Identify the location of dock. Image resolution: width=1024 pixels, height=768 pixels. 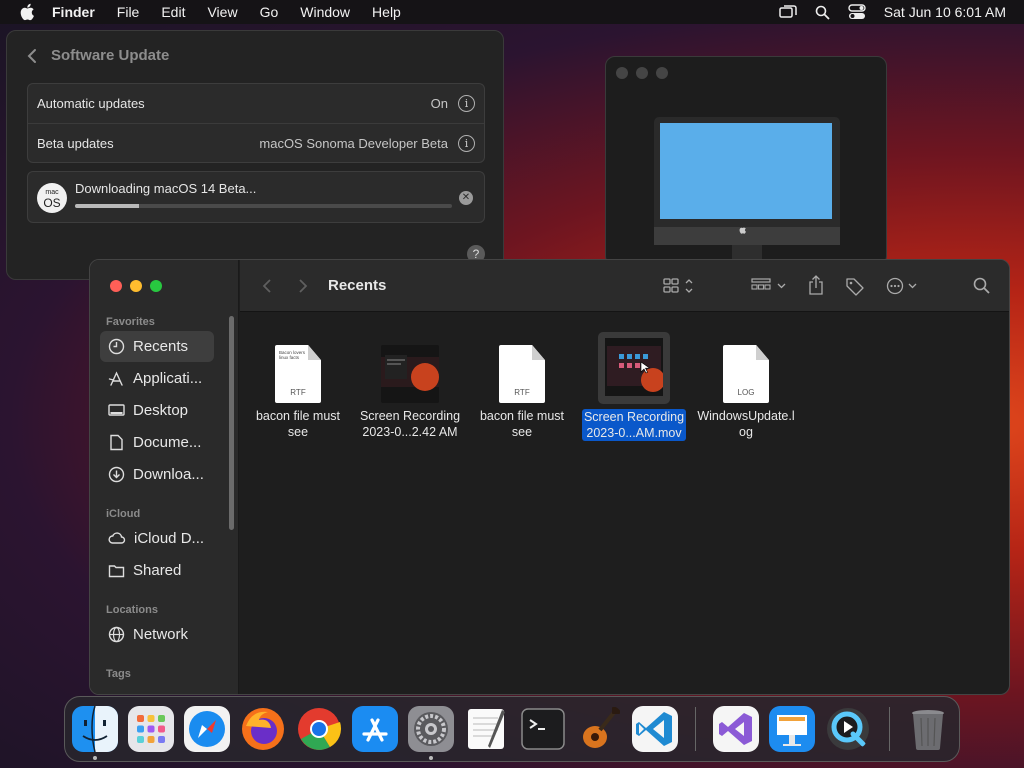
(512, 729).